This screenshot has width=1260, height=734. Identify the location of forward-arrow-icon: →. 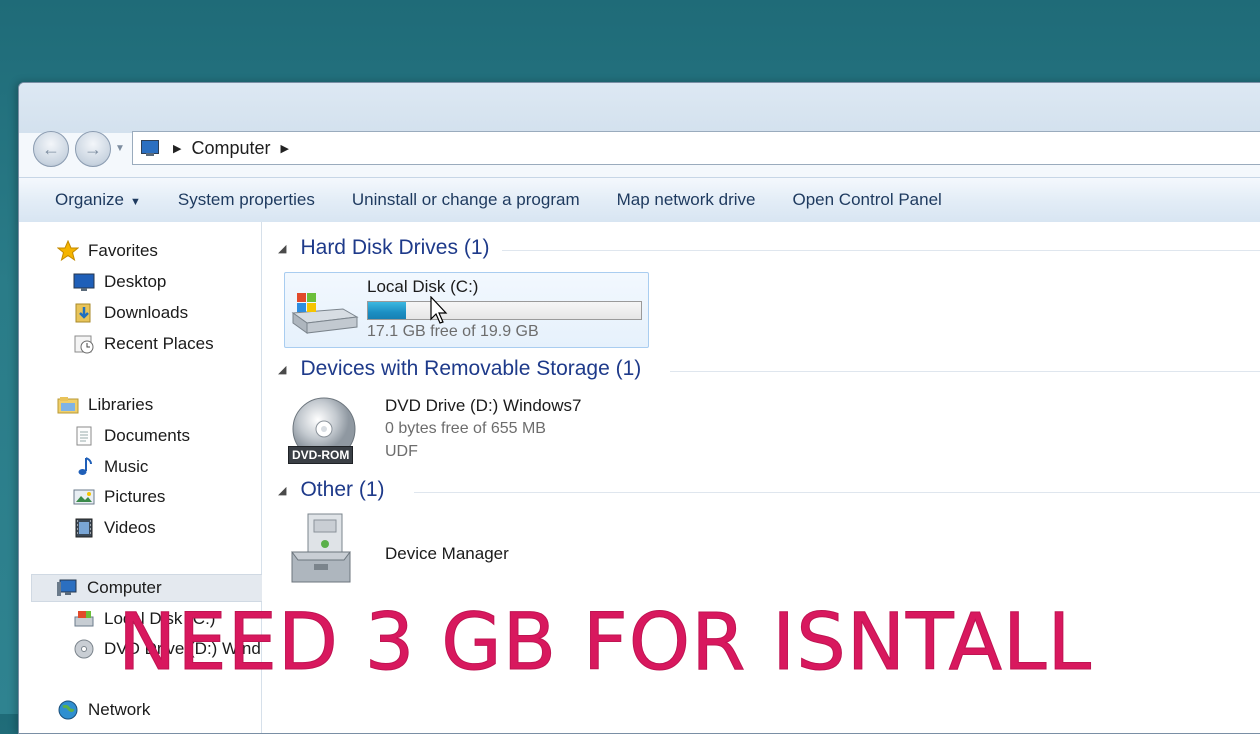
(93, 148).